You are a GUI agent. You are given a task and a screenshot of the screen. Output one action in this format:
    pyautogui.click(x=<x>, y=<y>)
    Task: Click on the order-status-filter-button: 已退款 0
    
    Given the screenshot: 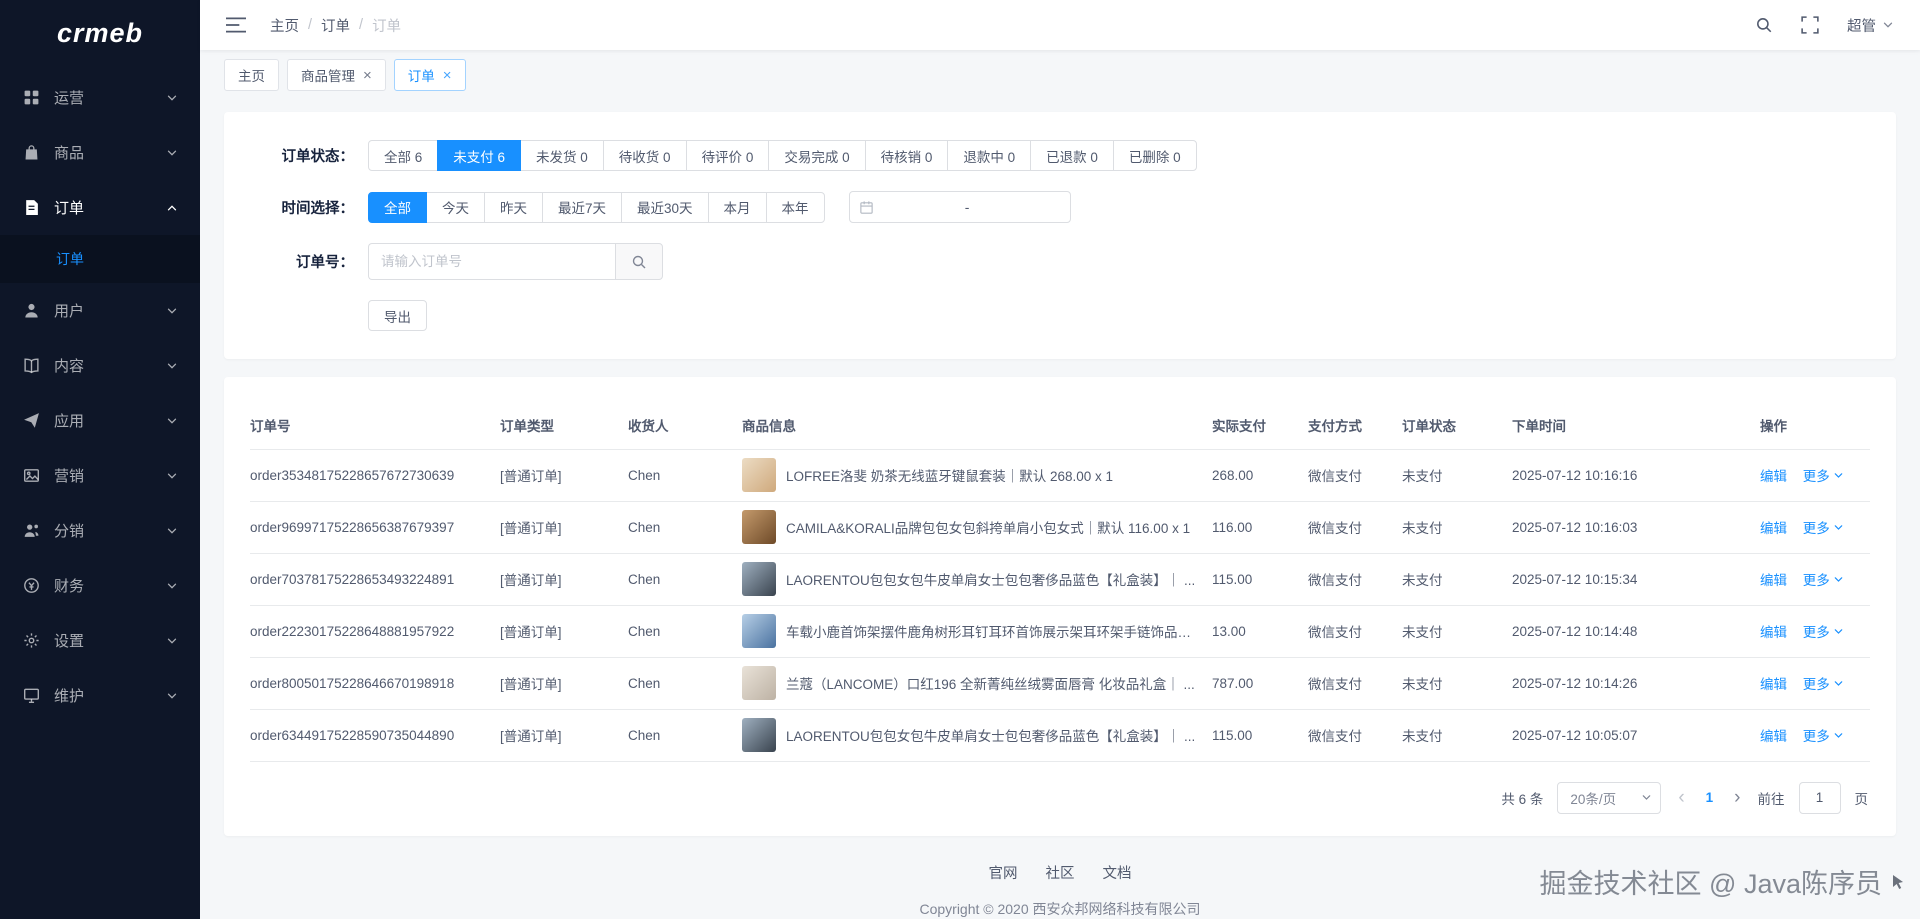 What is the action you would take?
    pyautogui.click(x=1072, y=155)
    